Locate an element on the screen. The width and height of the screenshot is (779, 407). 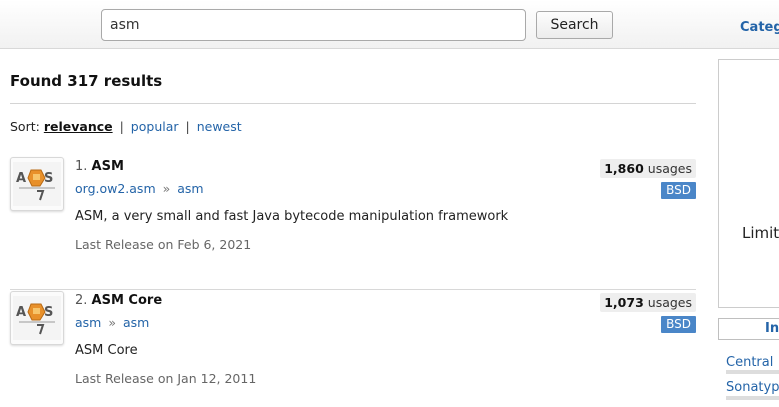
search-input is located at coordinates (313, 25).